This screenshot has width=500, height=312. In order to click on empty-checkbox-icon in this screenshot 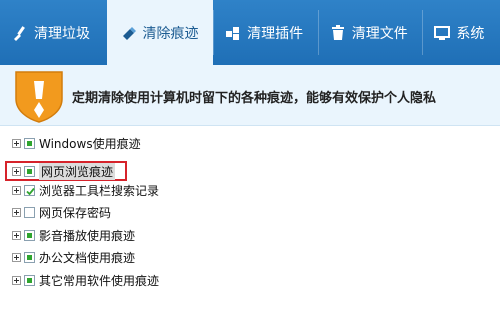, I will do `click(29, 212)`.